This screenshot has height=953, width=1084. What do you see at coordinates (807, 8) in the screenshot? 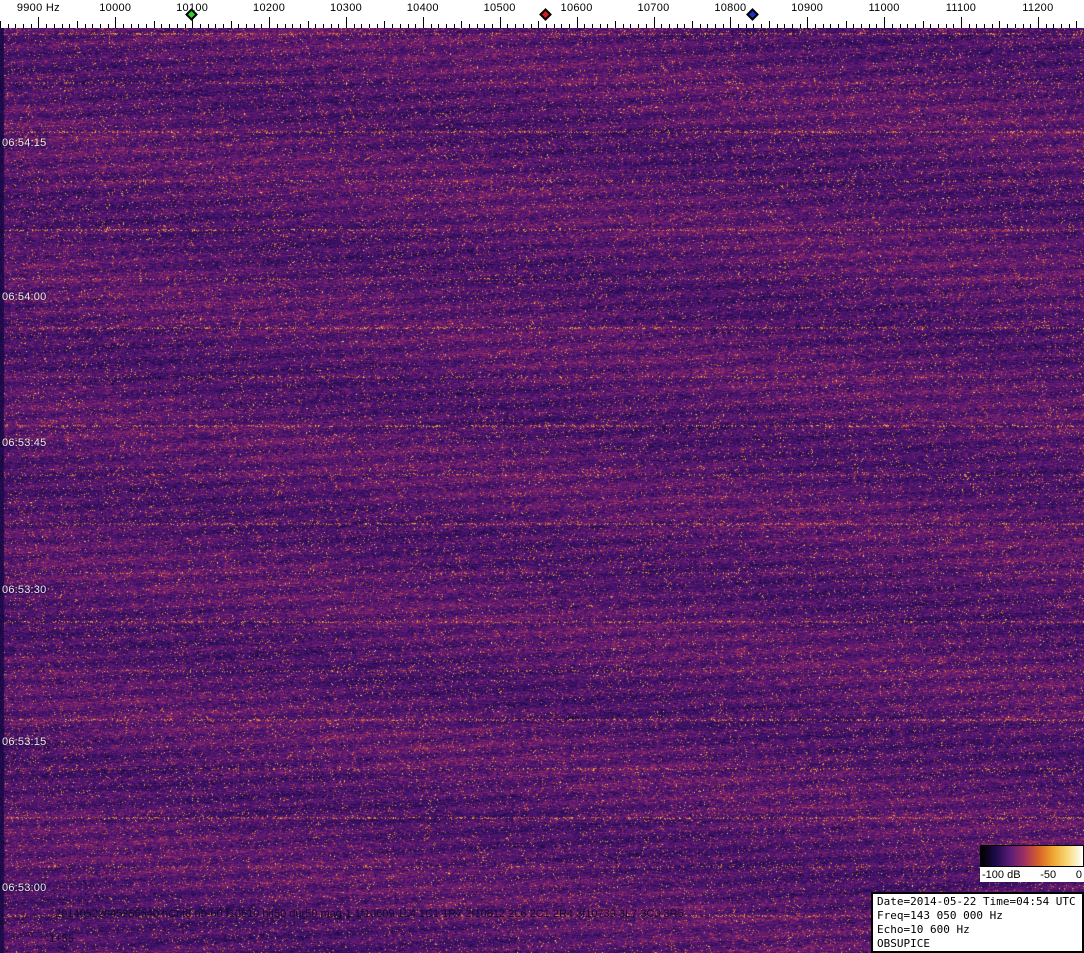
I see `freq-tick-label: 10900` at bounding box center [807, 8].